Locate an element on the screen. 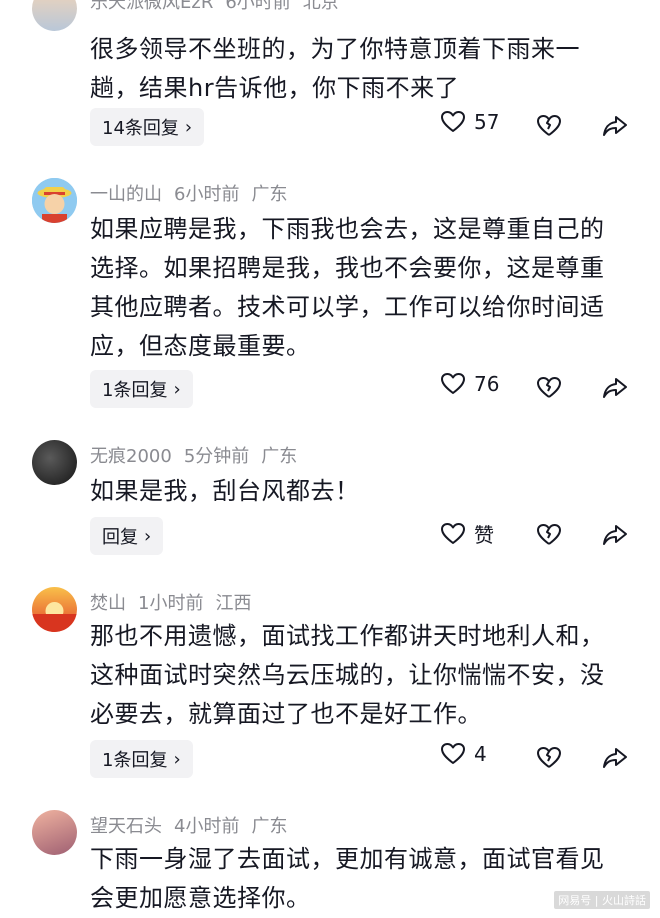 This screenshot has height=918, width=660. comment-actions: 57 is located at coordinates (330, 128).